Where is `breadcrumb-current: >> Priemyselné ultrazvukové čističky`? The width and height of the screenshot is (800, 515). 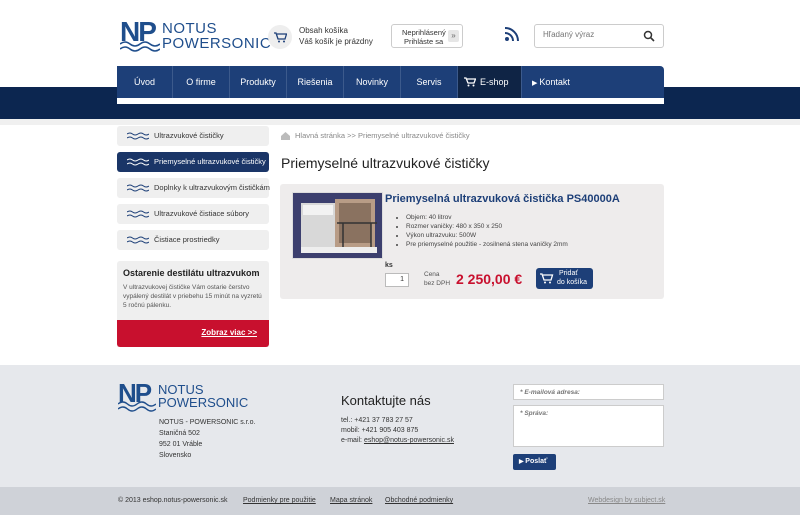
breadcrumb-current: >> Priemyselné ultrazvukové čističky is located at coordinates (408, 135).